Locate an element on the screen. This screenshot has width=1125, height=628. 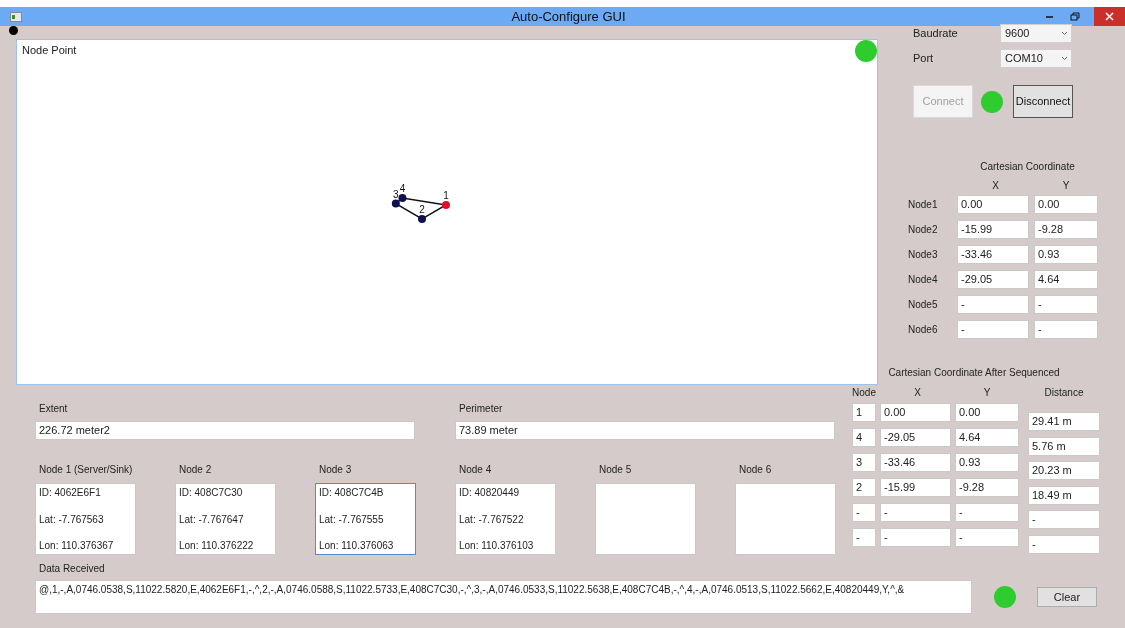
field-label: Extent is located at coordinates (53, 409).